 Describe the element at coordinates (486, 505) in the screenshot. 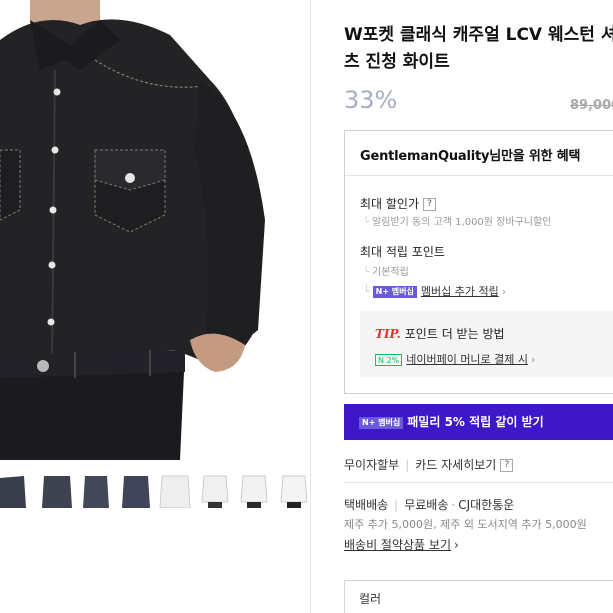

I see `shipping-carrier: CJ대한통운` at that location.